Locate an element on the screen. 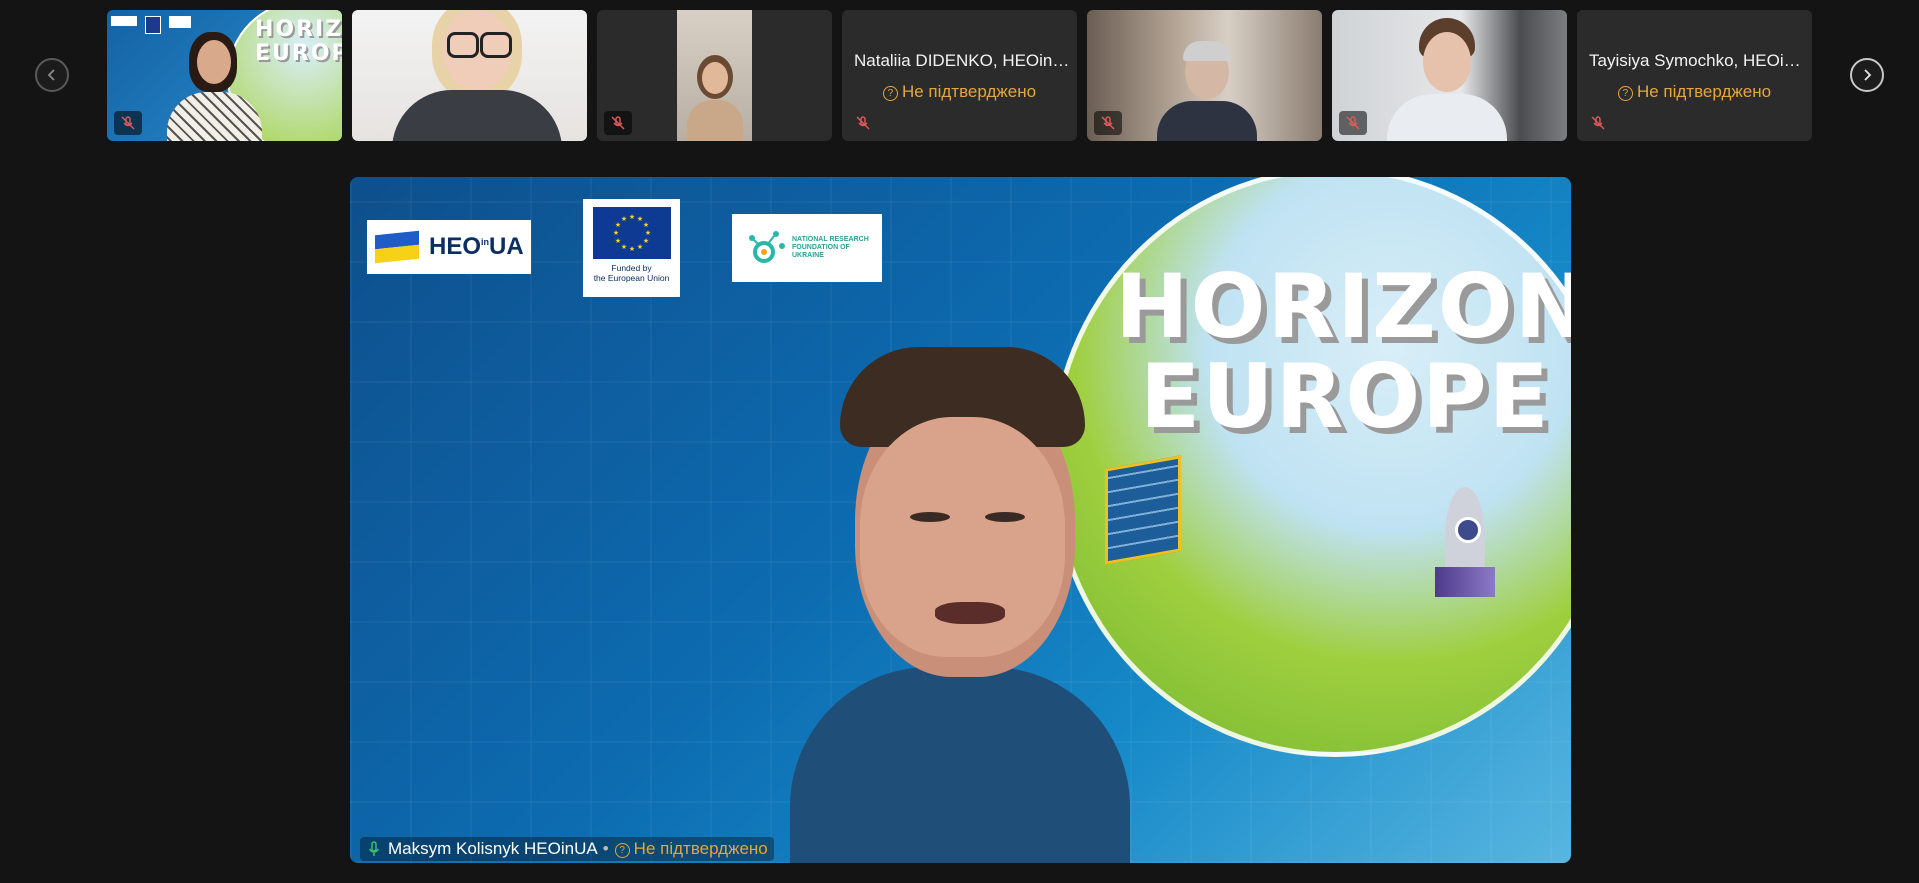 Image resolution: width=1919 pixels, height=883 pixels. next-page-button is located at coordinates (1867, 75).